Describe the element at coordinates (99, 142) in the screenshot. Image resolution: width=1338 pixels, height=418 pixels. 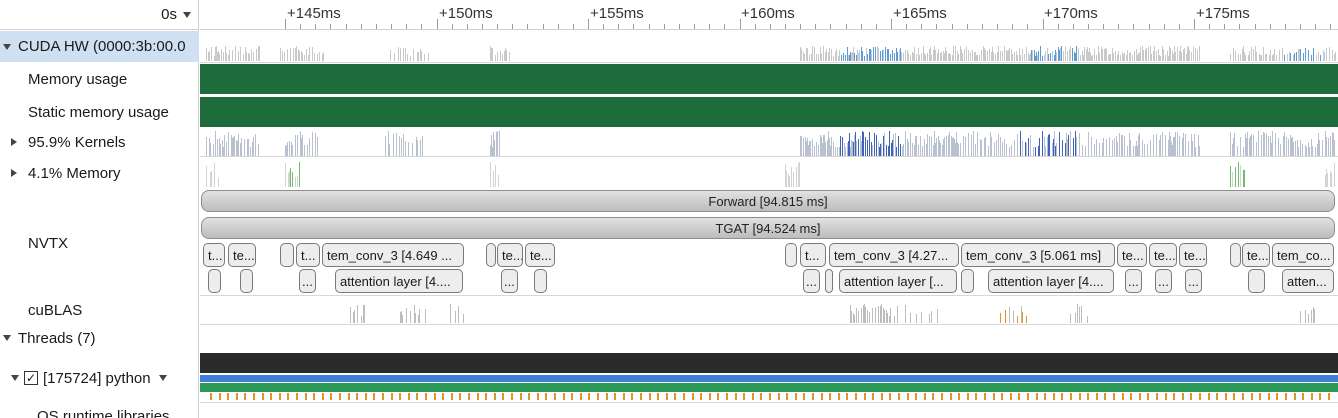
I see `tree-row-kernels: 95.9% Kernels` at that location.